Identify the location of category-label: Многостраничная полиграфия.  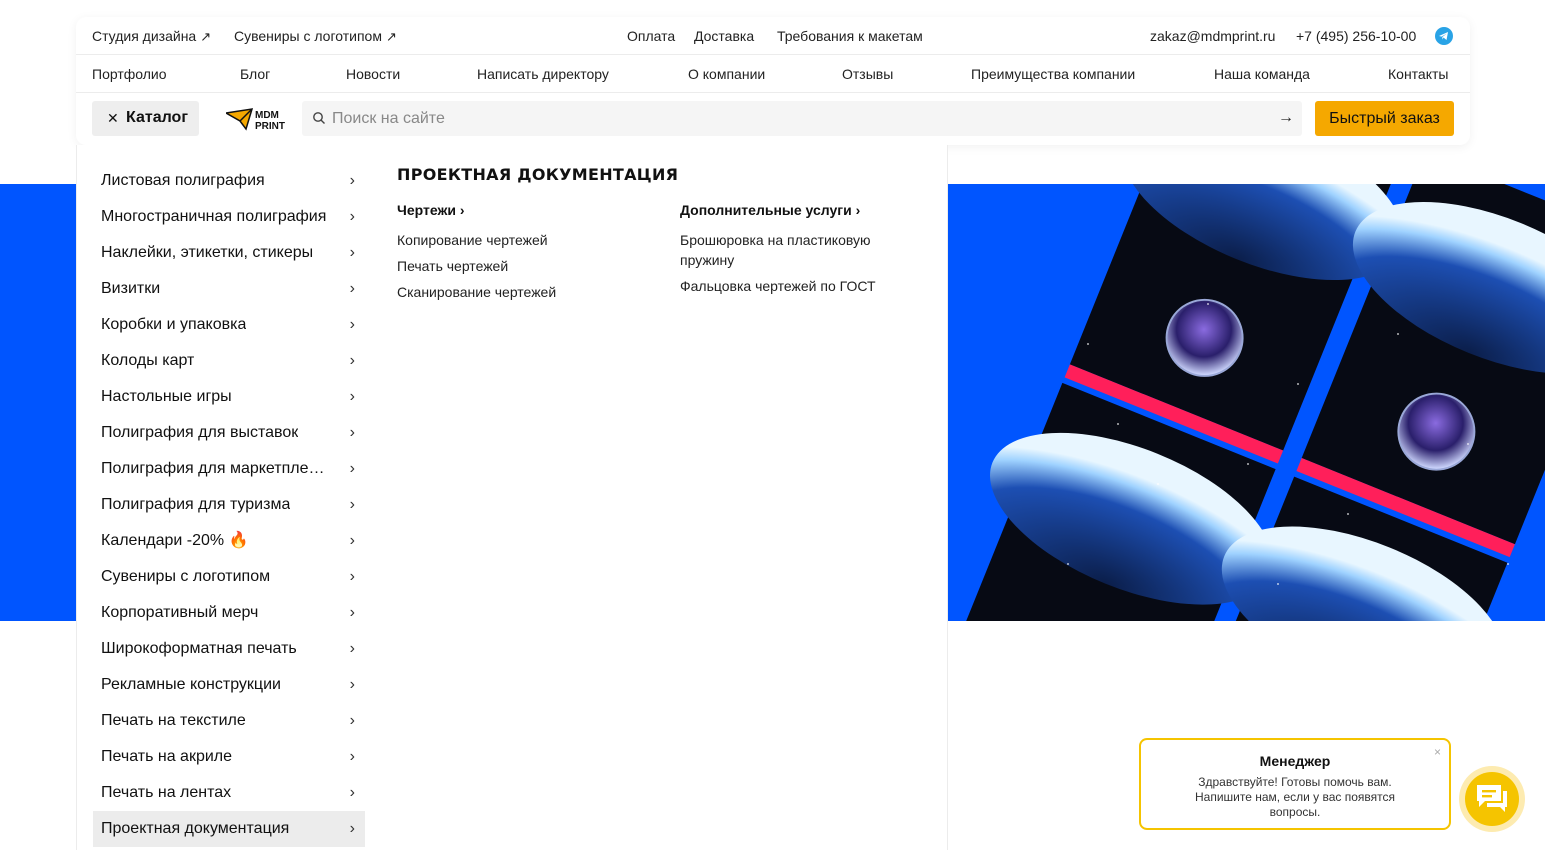
(214, 216).